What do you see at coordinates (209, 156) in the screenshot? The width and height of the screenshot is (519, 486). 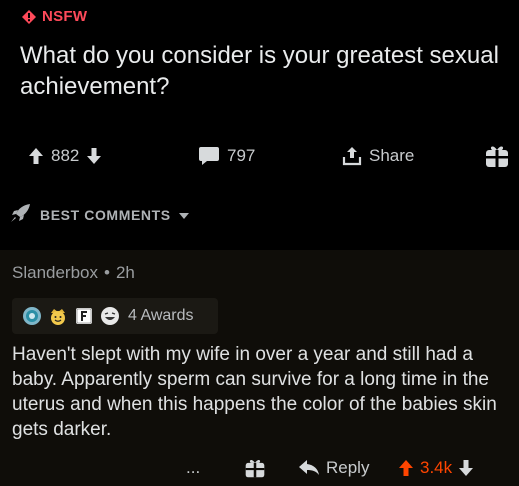 I see `comment-bubble-icon` at bounding box center [209, 156].